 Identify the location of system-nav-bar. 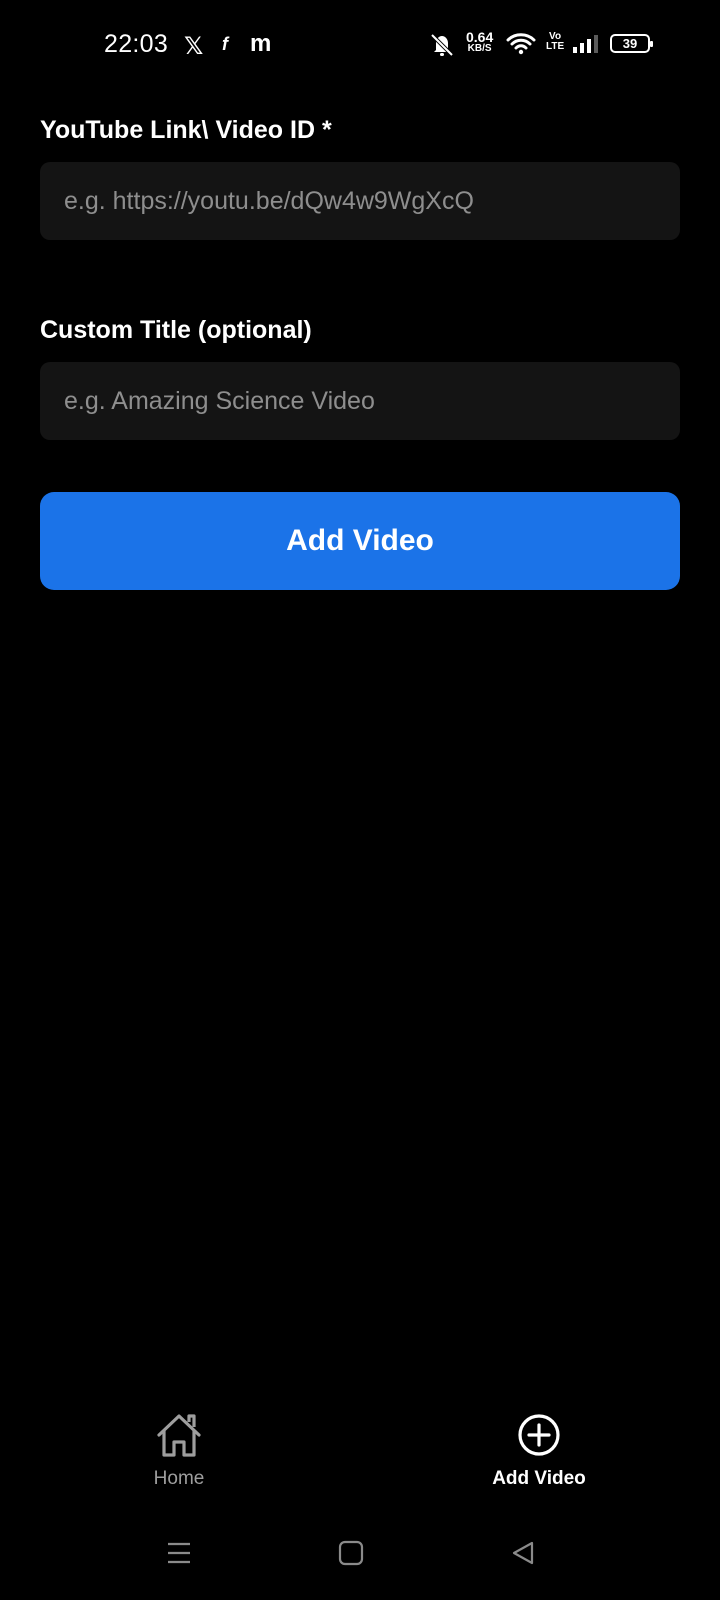
(360, 1555).